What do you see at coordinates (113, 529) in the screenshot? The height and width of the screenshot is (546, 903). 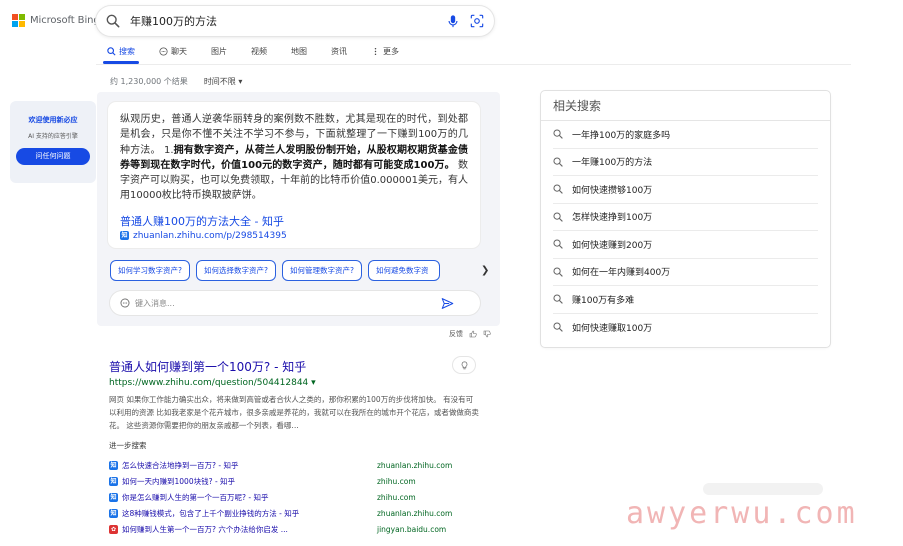 I see `baidu-favicon-icon: ✿` at bounding box center [113, 529].